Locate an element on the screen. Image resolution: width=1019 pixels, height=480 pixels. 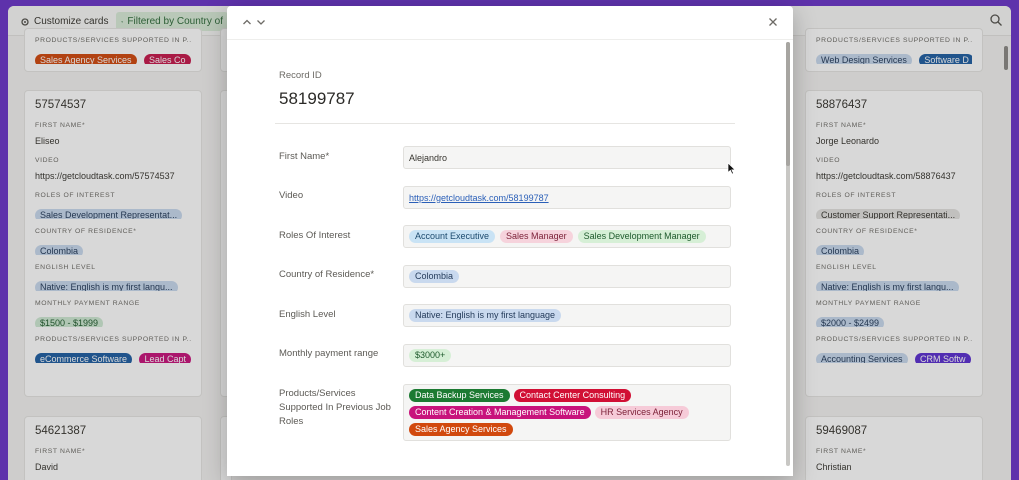
video-label: Video is located at coordinates (291, 195).